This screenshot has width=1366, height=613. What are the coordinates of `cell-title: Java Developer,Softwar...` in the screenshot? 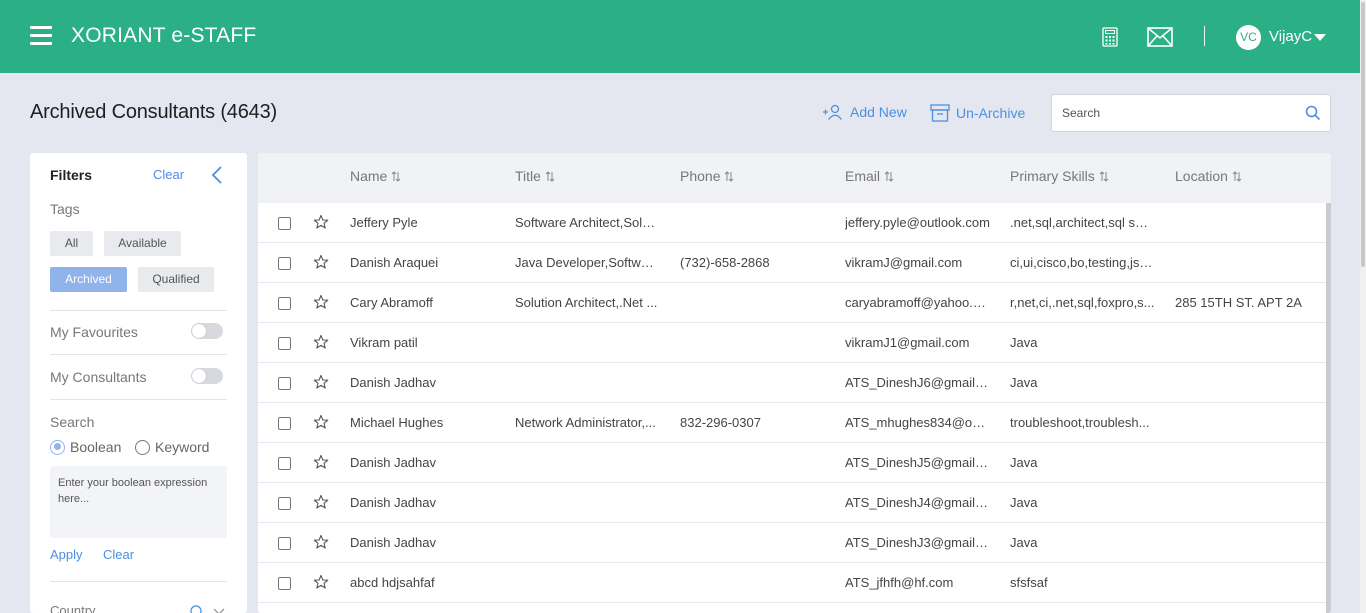 It's located at (587, 262).